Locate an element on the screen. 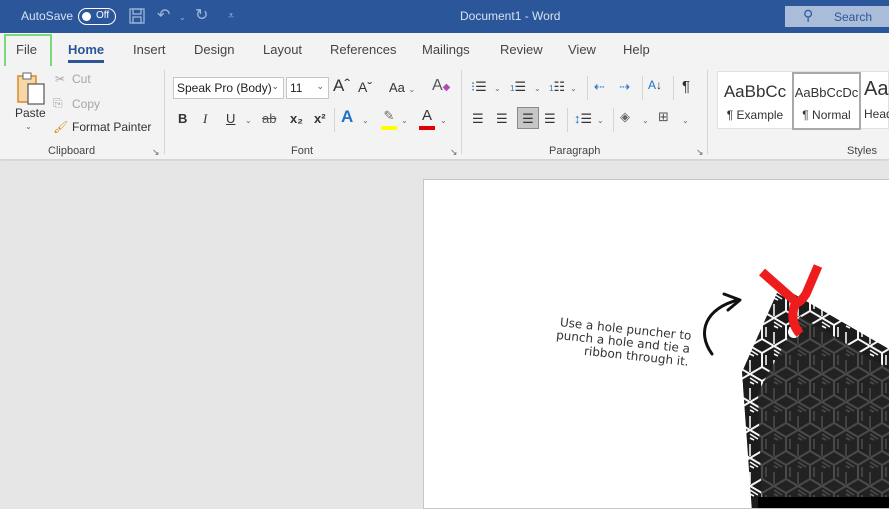 Image resolution: width=889 pixels, height=509 pixels. align-center-icon: ☰ is located at coordinates (502, 119).